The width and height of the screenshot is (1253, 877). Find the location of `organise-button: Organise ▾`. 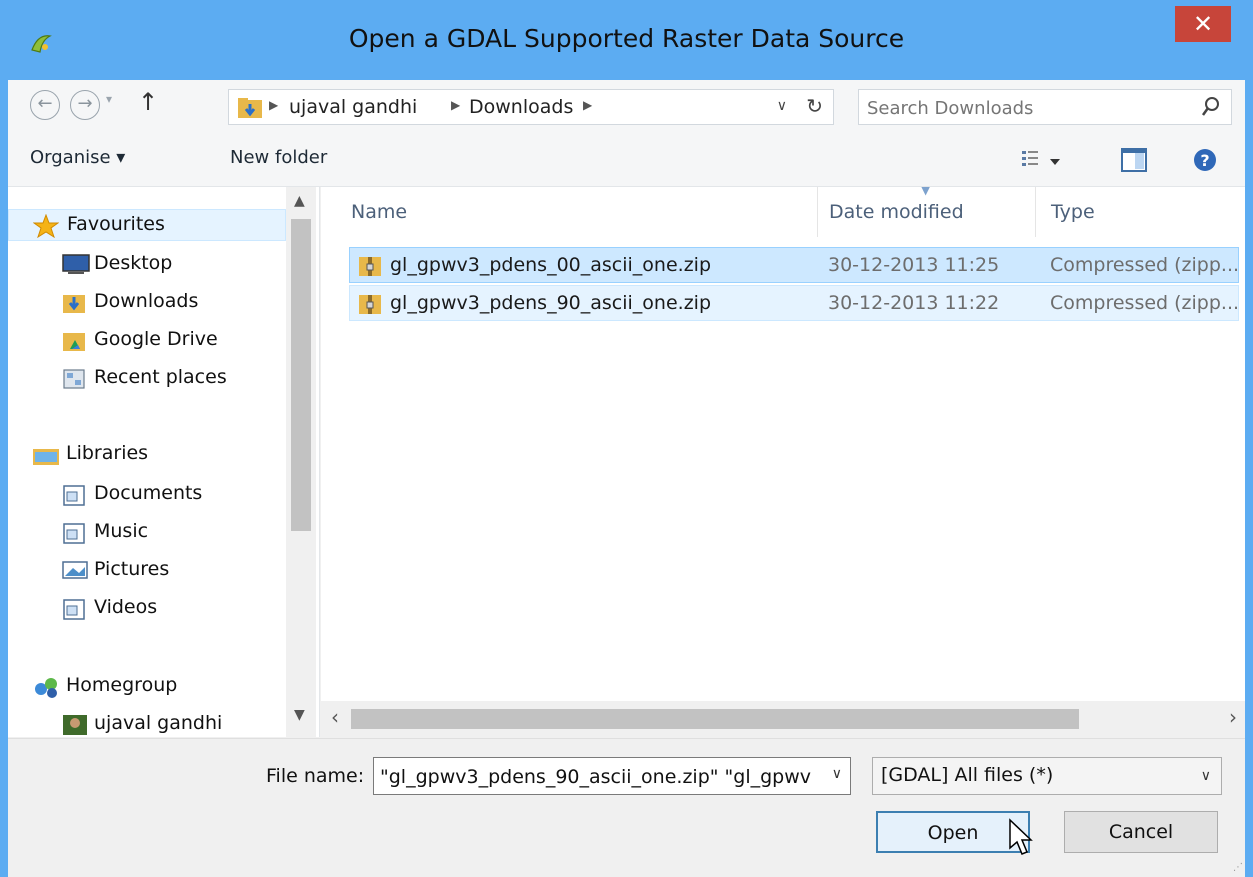

organise-button: Organise ▾ is located at coordinates (77, 157).